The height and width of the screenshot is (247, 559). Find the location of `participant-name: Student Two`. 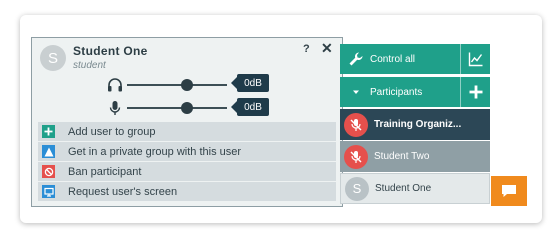

participant-name: Student Two is located at coordinates (402, 156).